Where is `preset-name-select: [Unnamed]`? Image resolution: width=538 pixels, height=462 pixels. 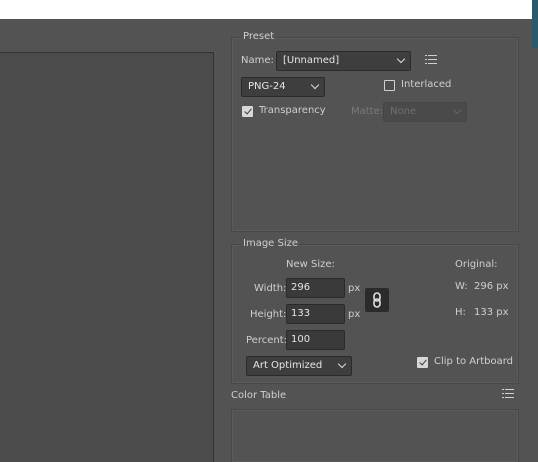
preset-name-select: [Unnamed] is located at coordinates (343, 61).